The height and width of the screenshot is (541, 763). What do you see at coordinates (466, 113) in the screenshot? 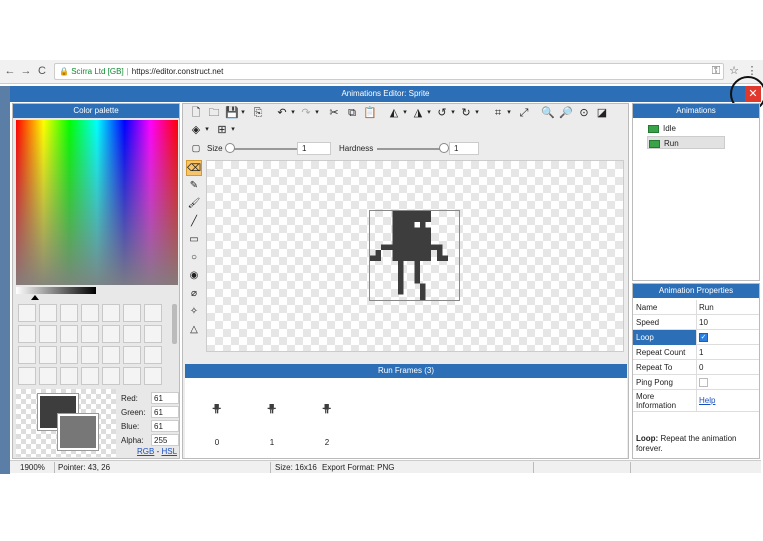
I see `rotate-right-icon: ↻` at bounding box center [466, 113].